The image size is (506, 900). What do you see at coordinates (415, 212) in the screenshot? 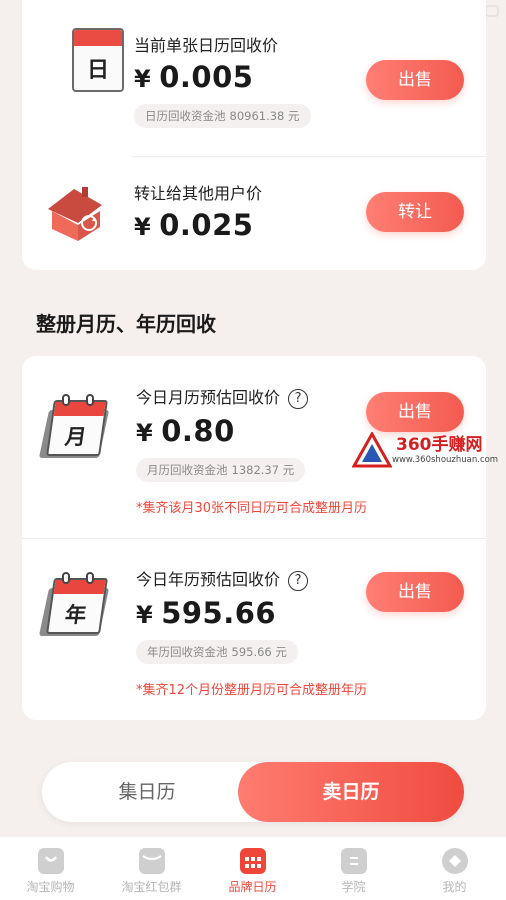
I see `transfer-button: 转让` at bounding box center [415, 212].